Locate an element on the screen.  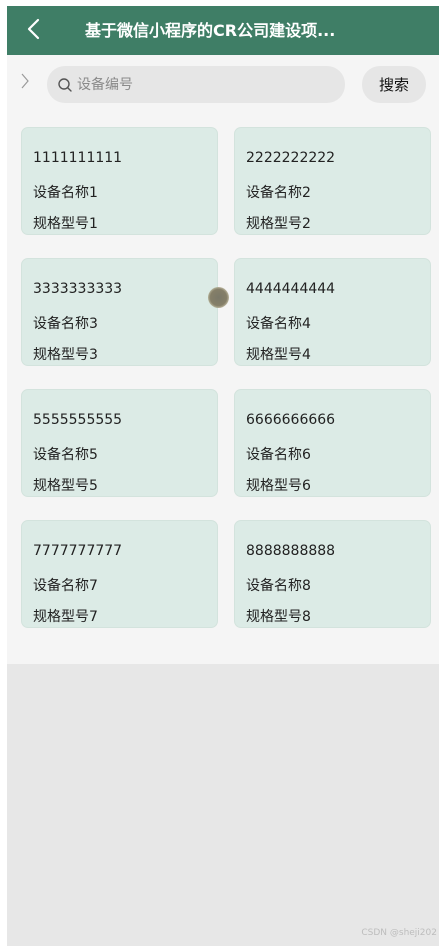
touch-indicator is located at coordinates (218, 297).